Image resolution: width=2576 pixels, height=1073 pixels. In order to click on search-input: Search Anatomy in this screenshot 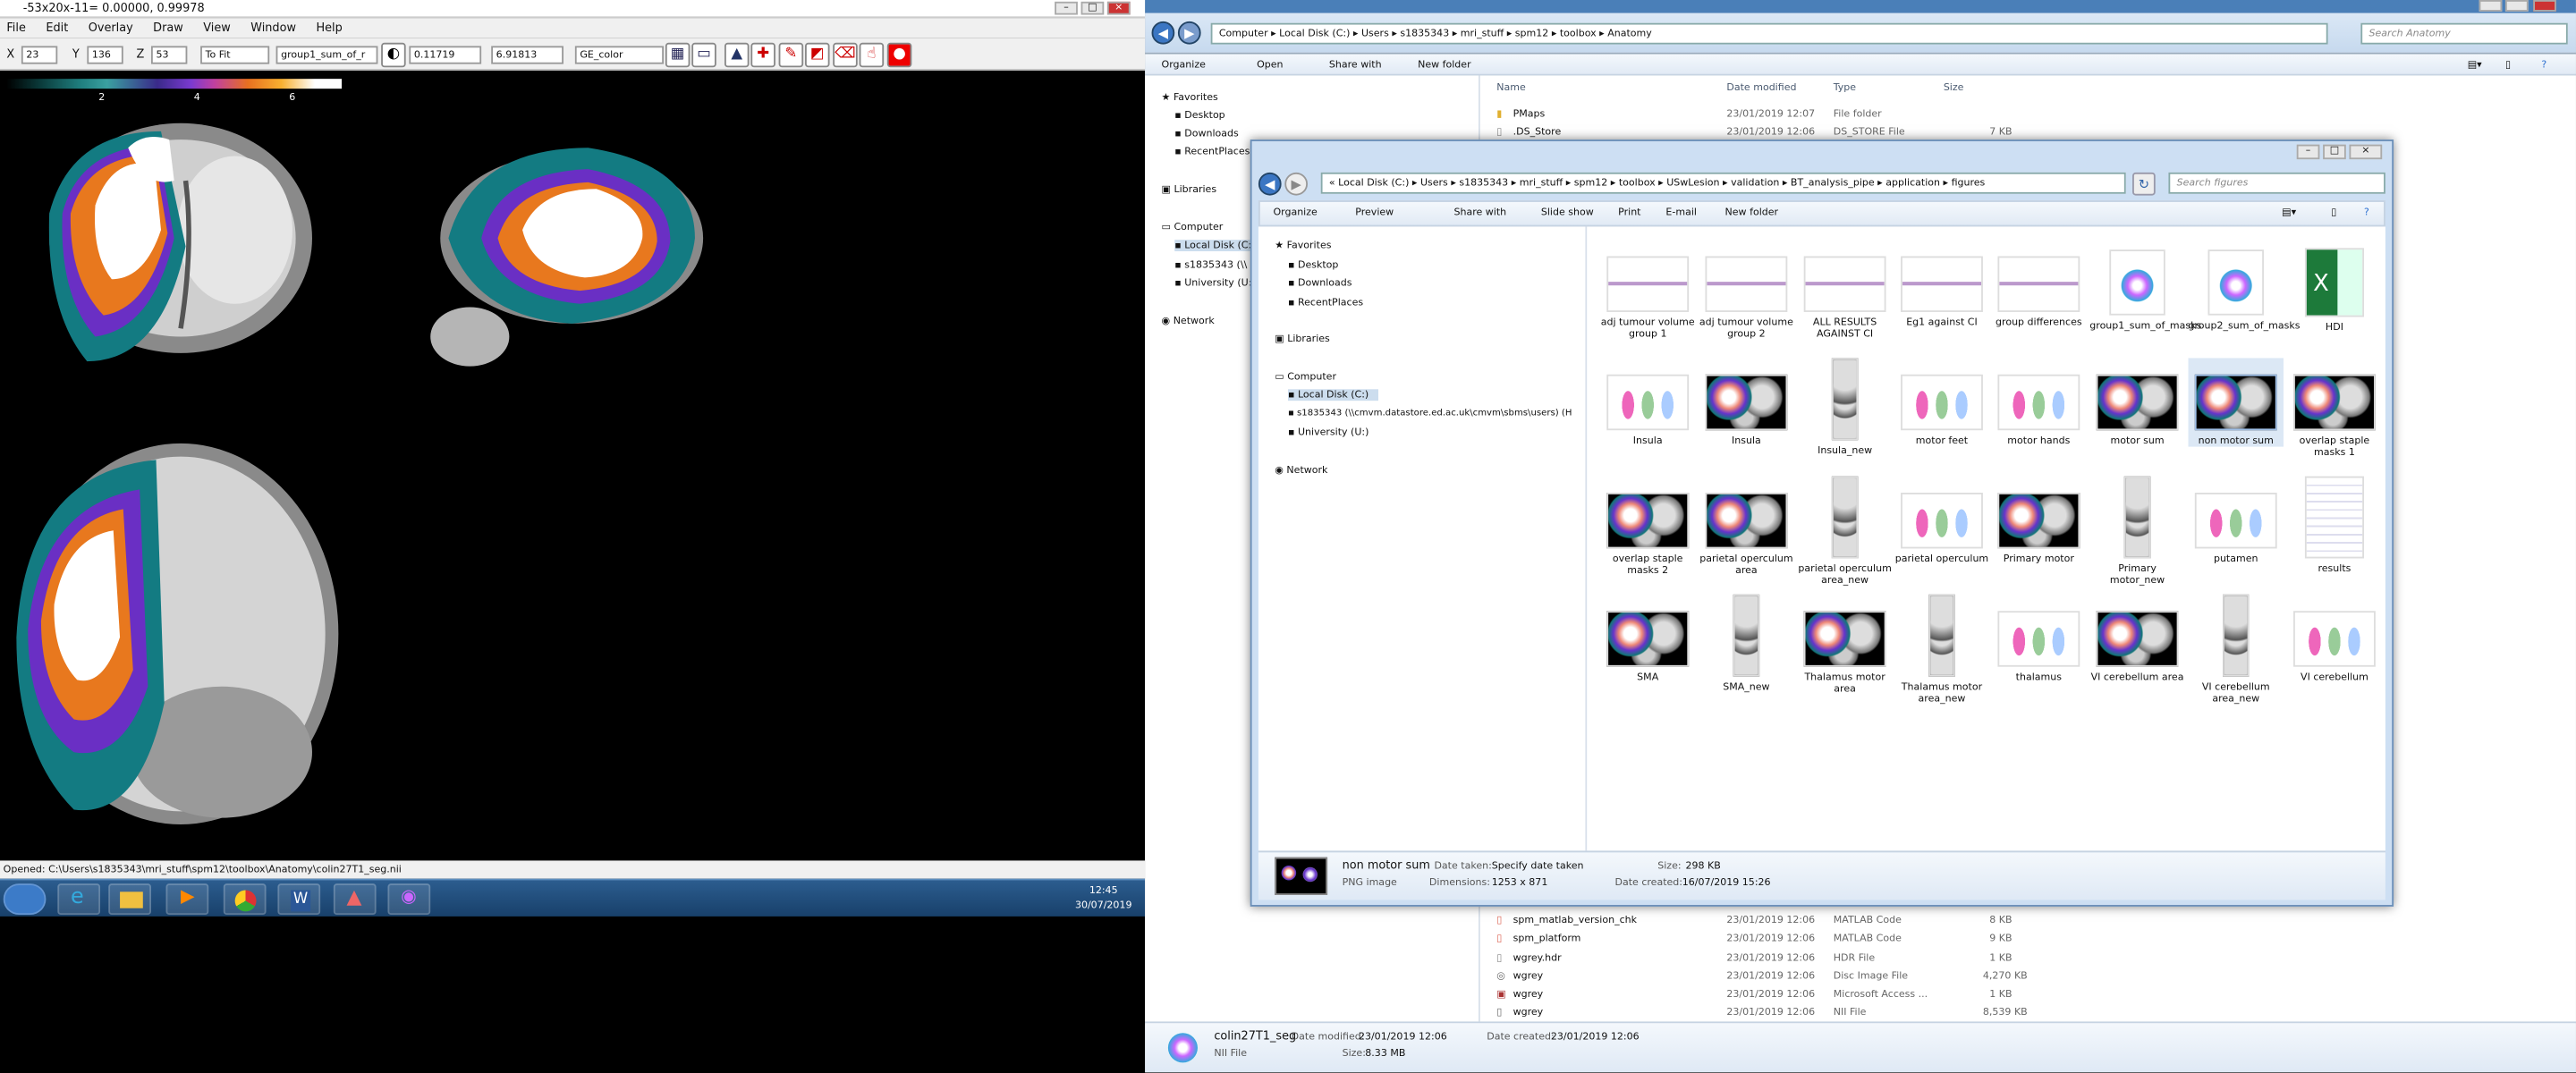, I will do `click(2464, 33)`.